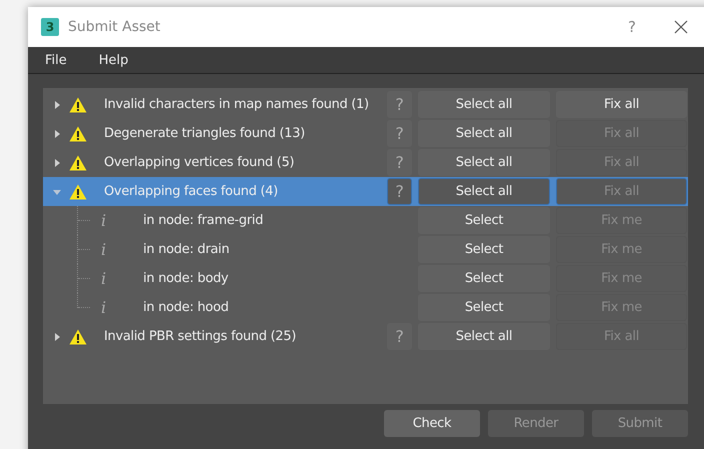 The width and height of the screenshot is (704, 449). Describe the element at coordinates (432, 423) in the screenshot. I see `footer-button: Check` at that location.